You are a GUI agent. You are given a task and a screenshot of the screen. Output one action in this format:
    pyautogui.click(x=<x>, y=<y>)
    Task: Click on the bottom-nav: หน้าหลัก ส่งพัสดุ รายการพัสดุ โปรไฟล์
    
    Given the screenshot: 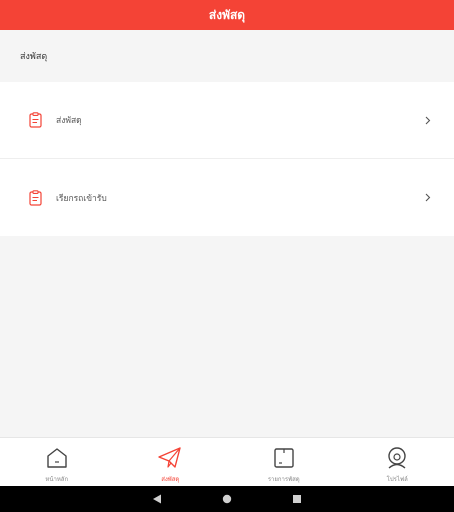 What is the action you would take?
    pyautogui.click(x=227, y=461)
    